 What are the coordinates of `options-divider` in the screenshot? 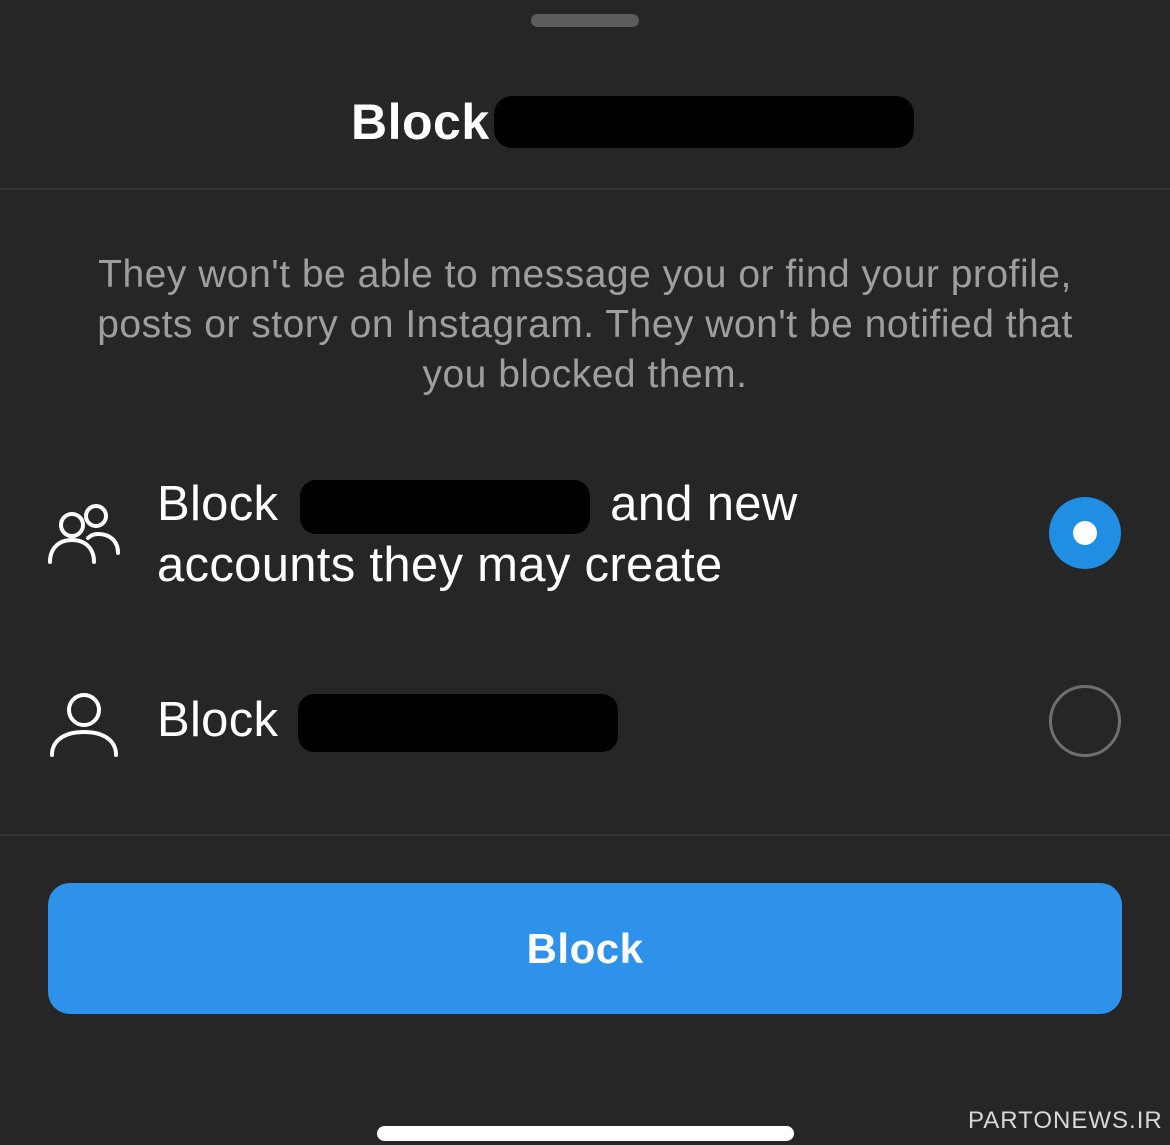 It's located at (585, 835).